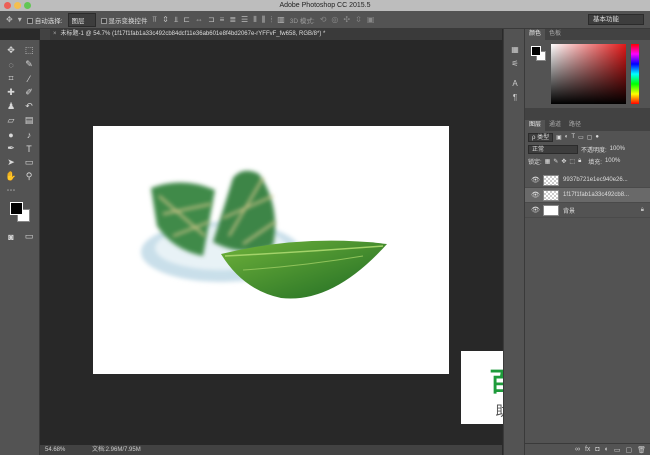 The image size is (650, 455). Describe the element at coordinates (11, 120) in the screenshot. I see `eraser-tool-icon: ▱` at that location.